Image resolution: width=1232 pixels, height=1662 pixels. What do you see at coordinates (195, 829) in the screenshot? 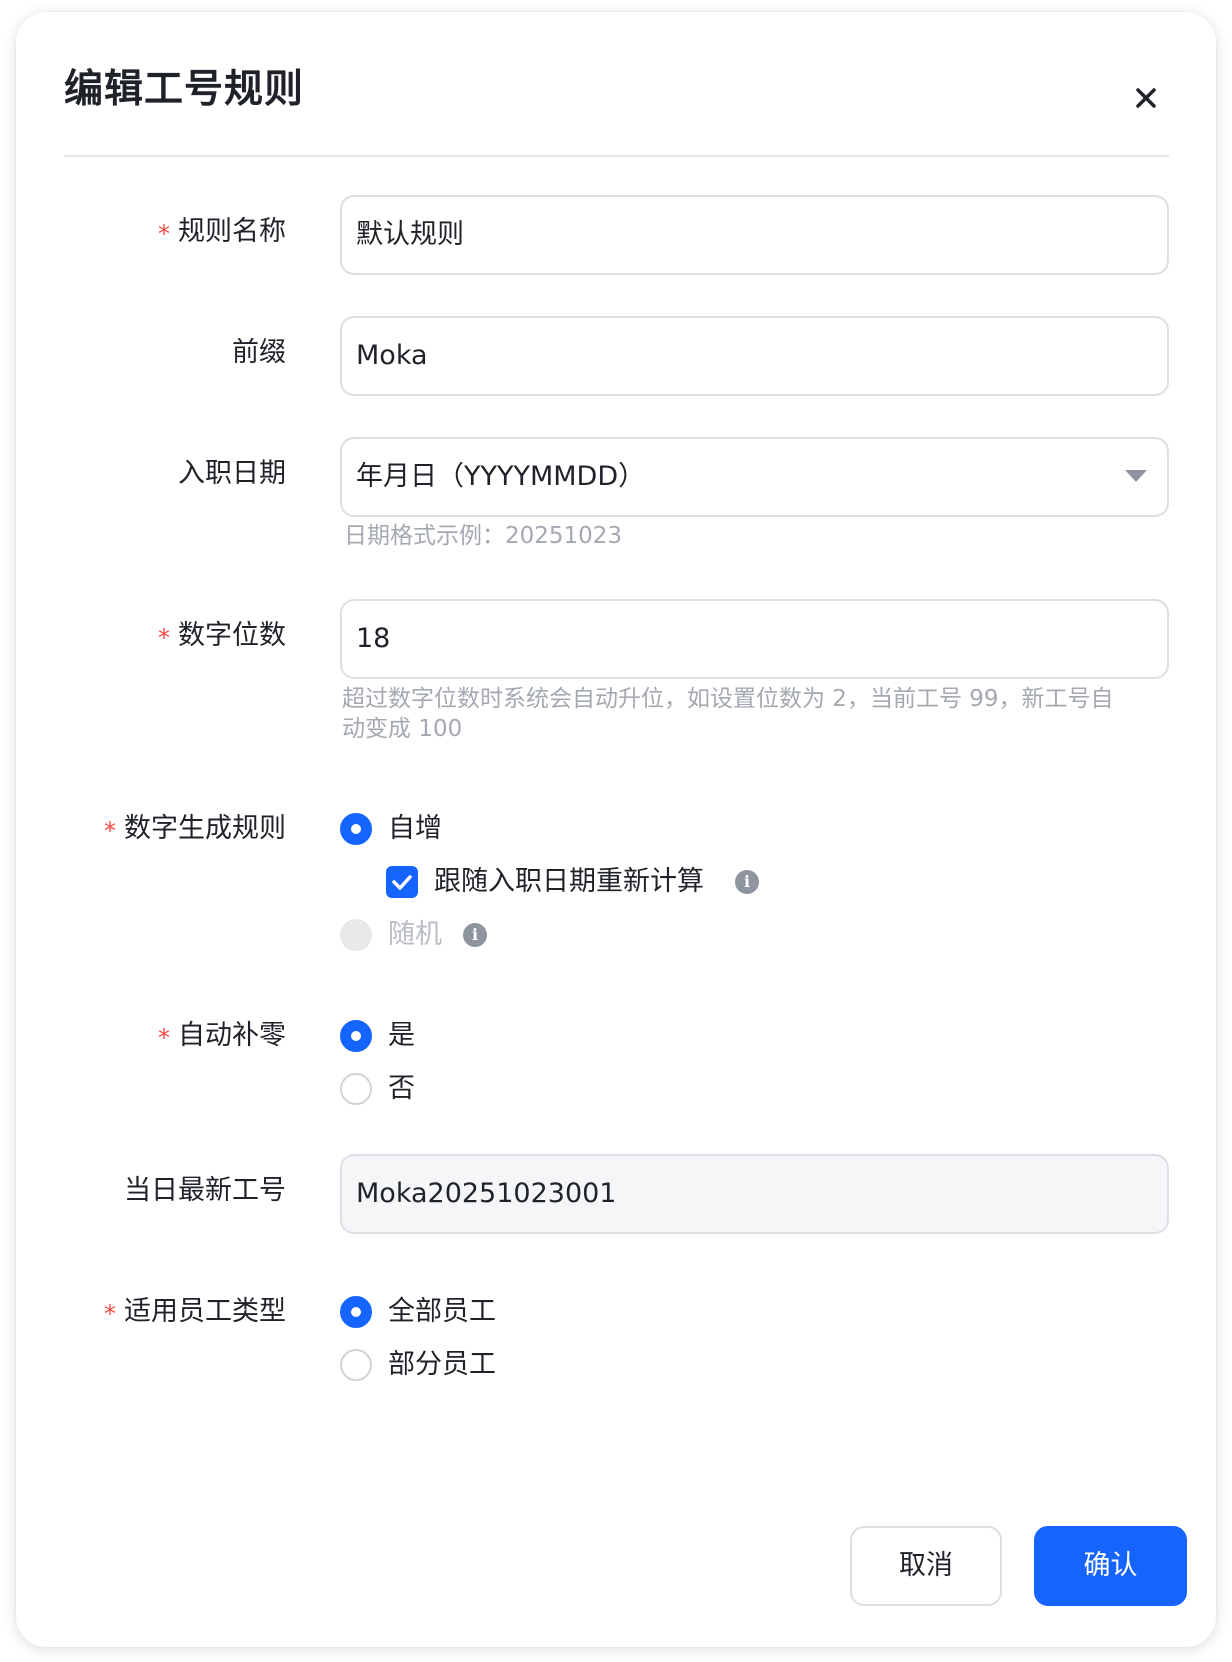
I see `number-rule-label: * 数字生成规则` at bounding box center [195, 829].